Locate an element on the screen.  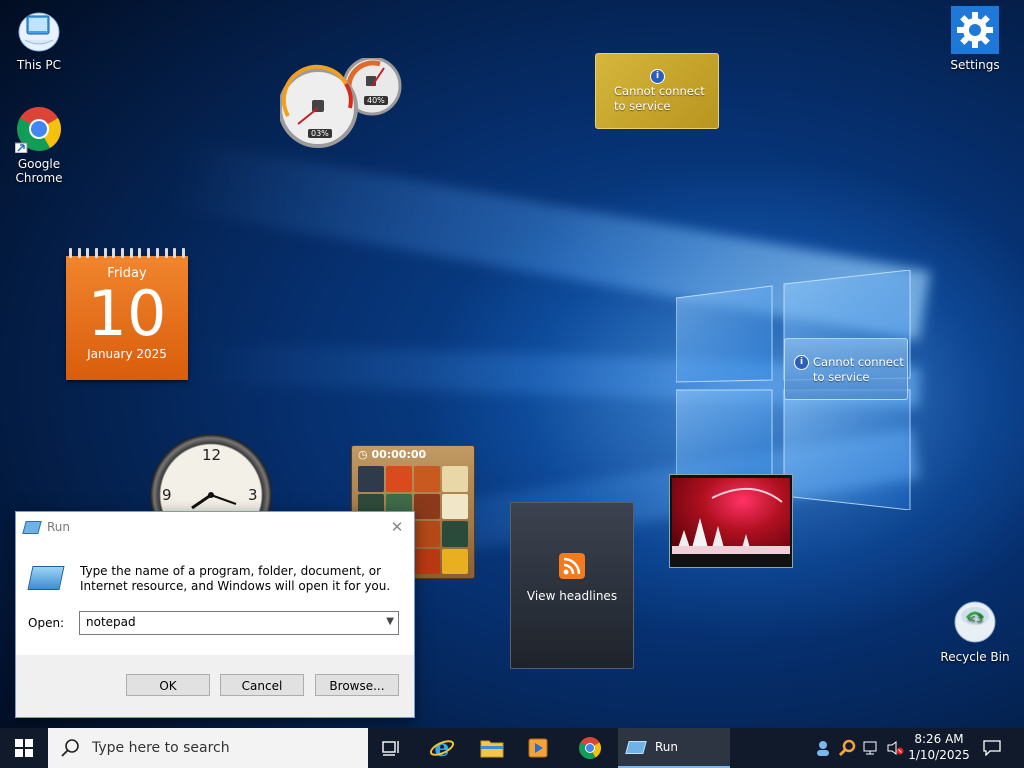
clock-numeral: 12 is located at coordinates (212, 455).